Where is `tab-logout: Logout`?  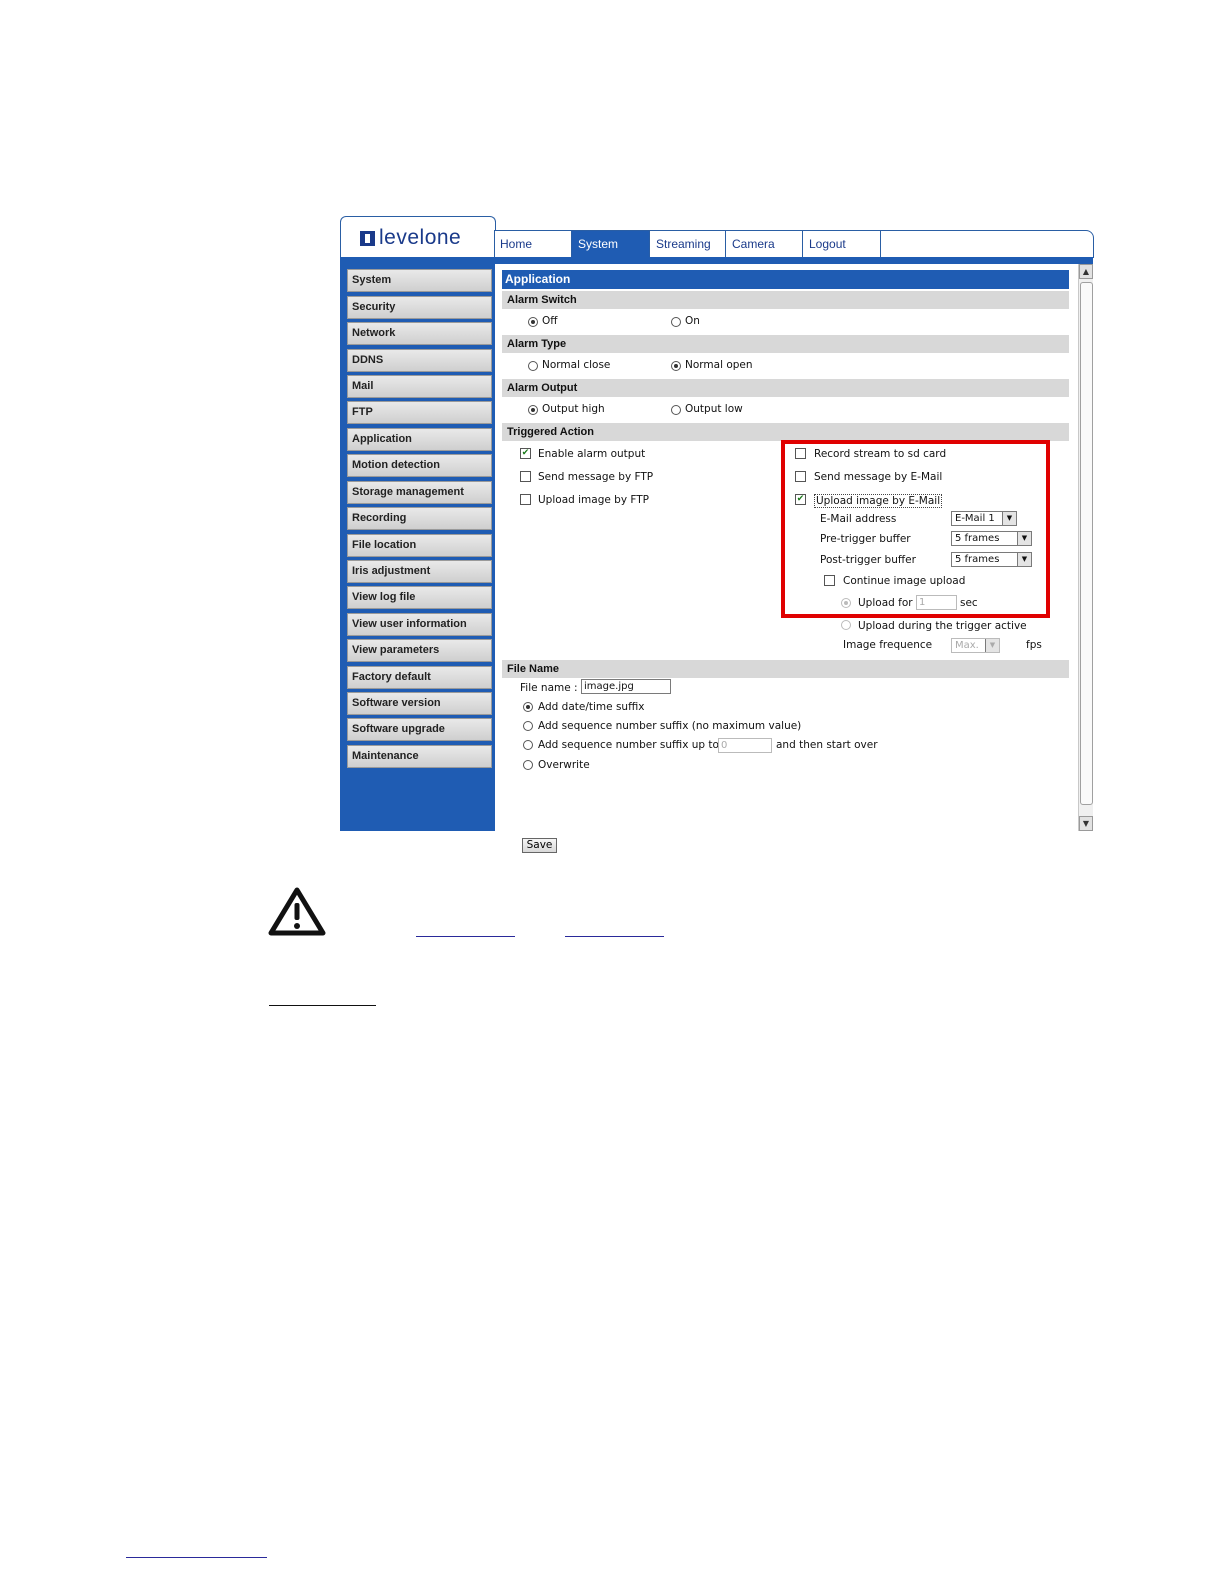
tab-logout: Logout is located at coordinates (842, 244).